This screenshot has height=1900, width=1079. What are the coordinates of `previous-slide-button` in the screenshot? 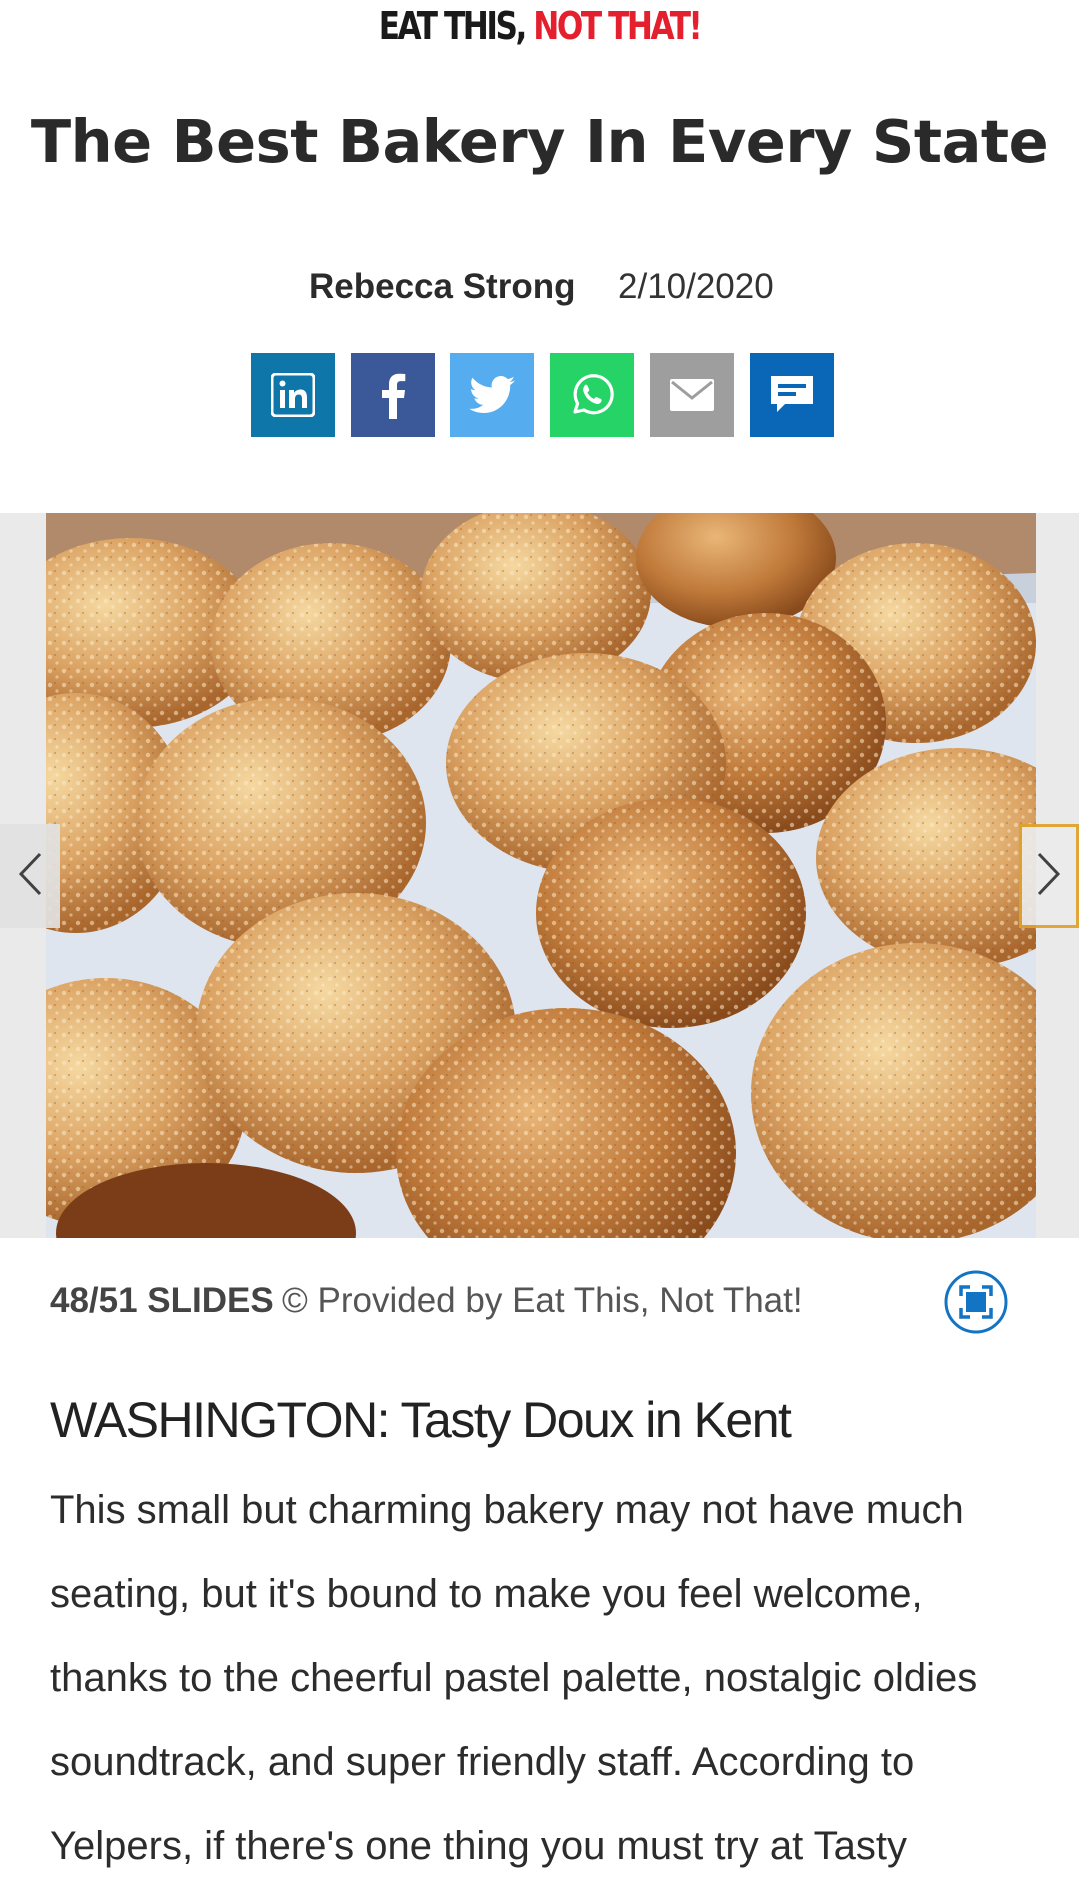 It's located at (30, 876).